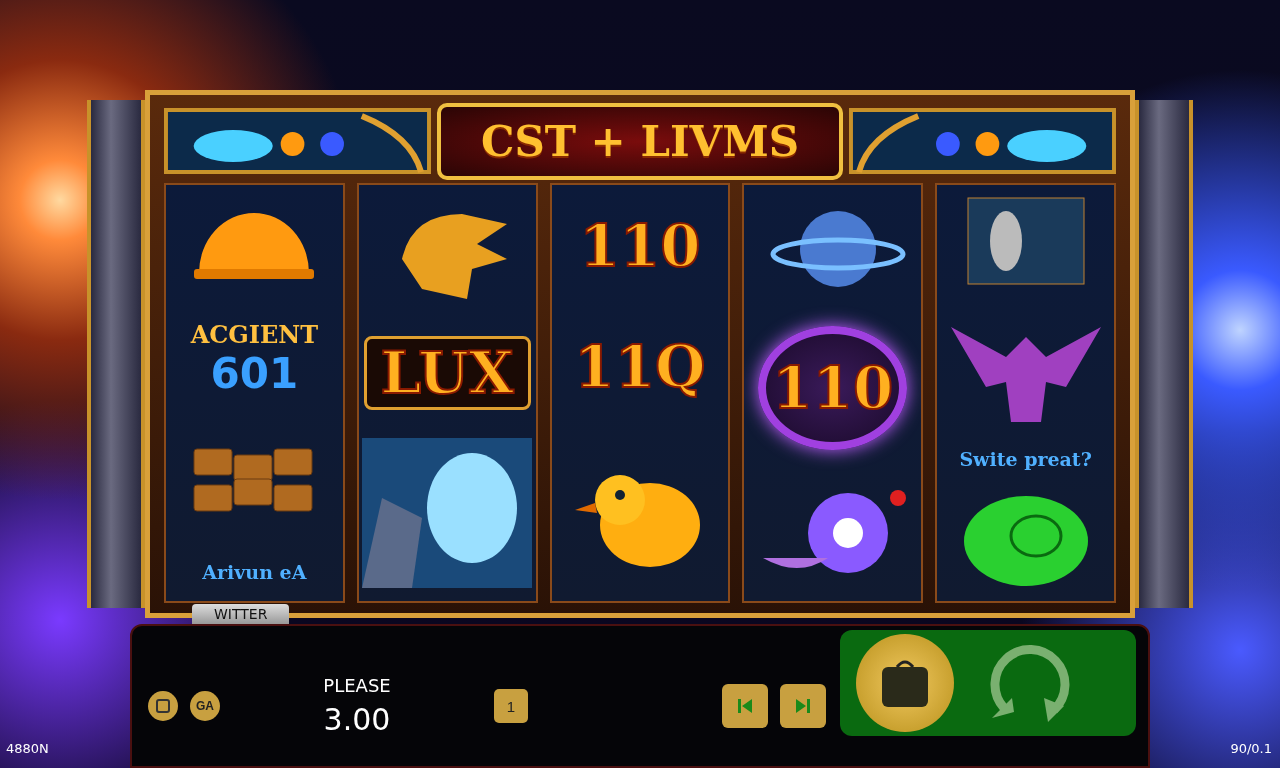  What do you see at coordinates (833, 388) in the screenshot?
I see `reel-symbol-ring: 110` at bounding box center [833, 388].